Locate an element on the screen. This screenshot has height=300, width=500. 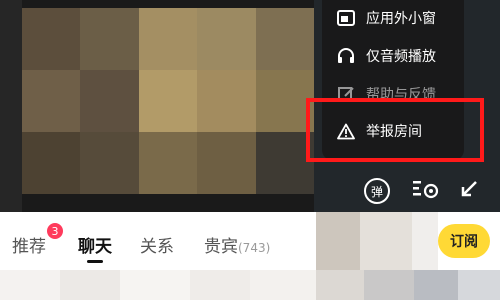
menu-item-label: 应用外小窗 is located at coordinates (401, 19).